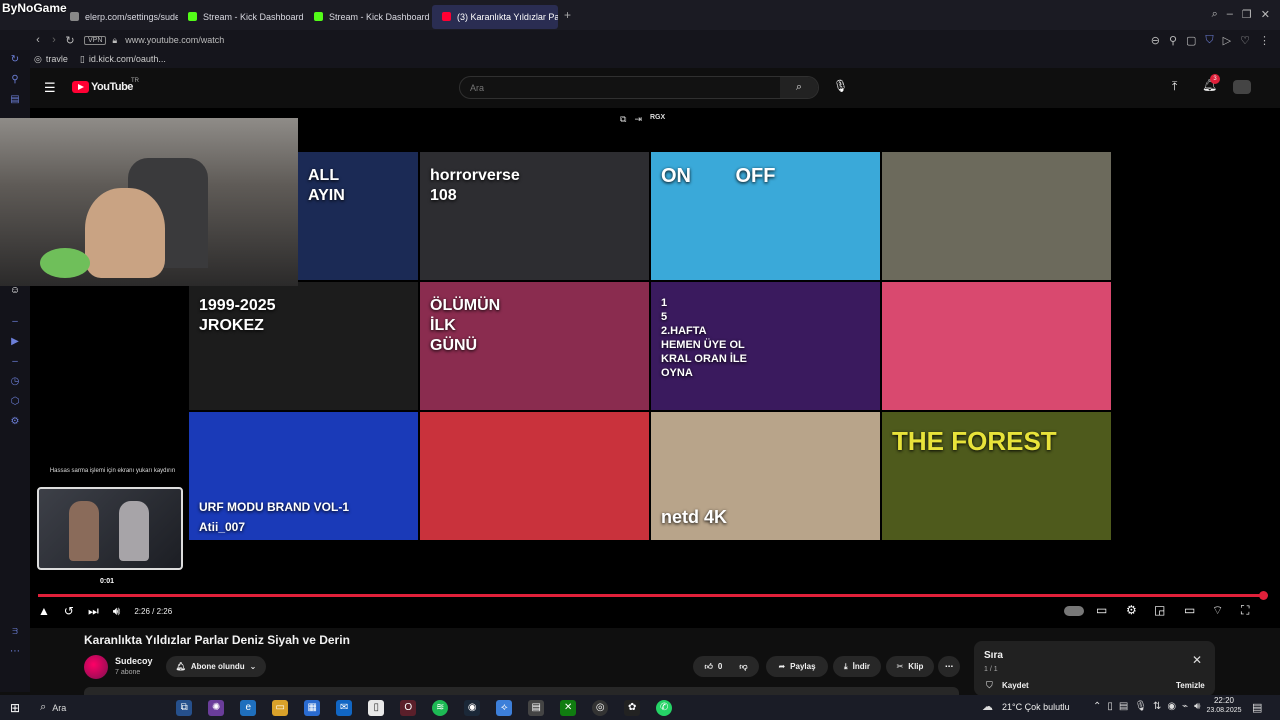 This screenshot has width=1280, height=720. Describe the element at coordinates (57, 59) in the screenshot. I see `bookmark-travle: travle` at that location.